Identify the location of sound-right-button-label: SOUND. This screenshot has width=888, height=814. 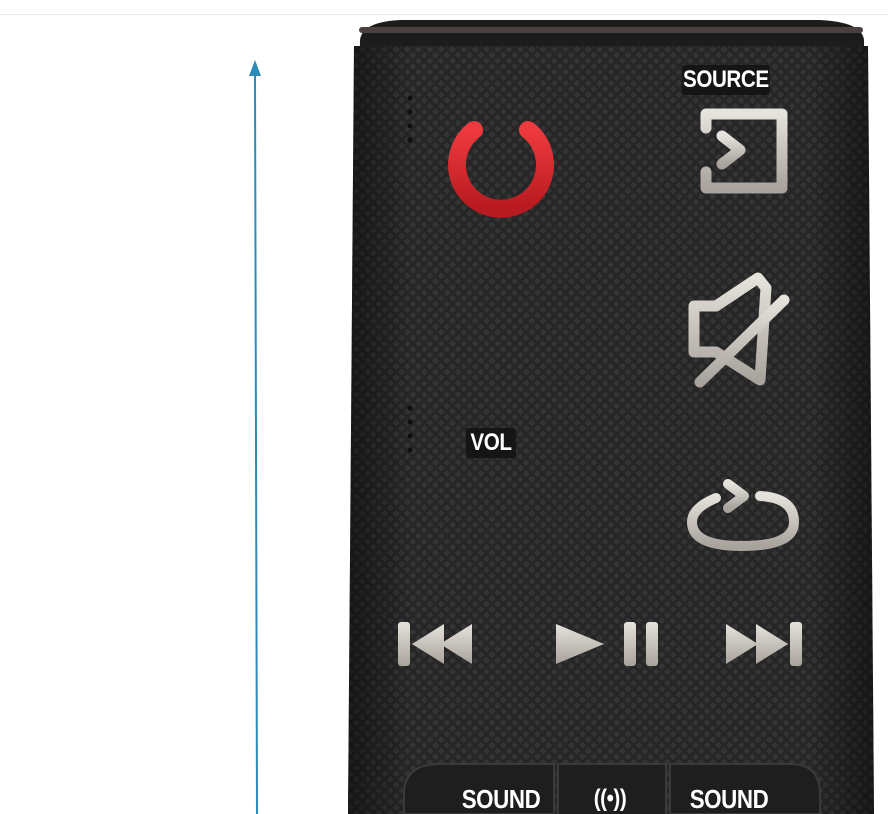
(728, 799).